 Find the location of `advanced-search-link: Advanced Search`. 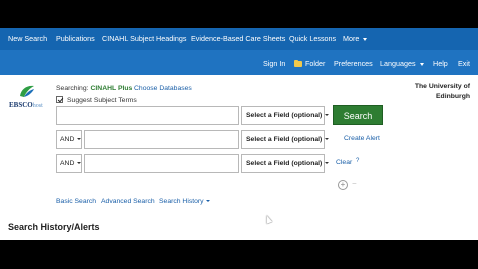

advanced-search-link: Advanced Search is located at coordinates (128, 201).